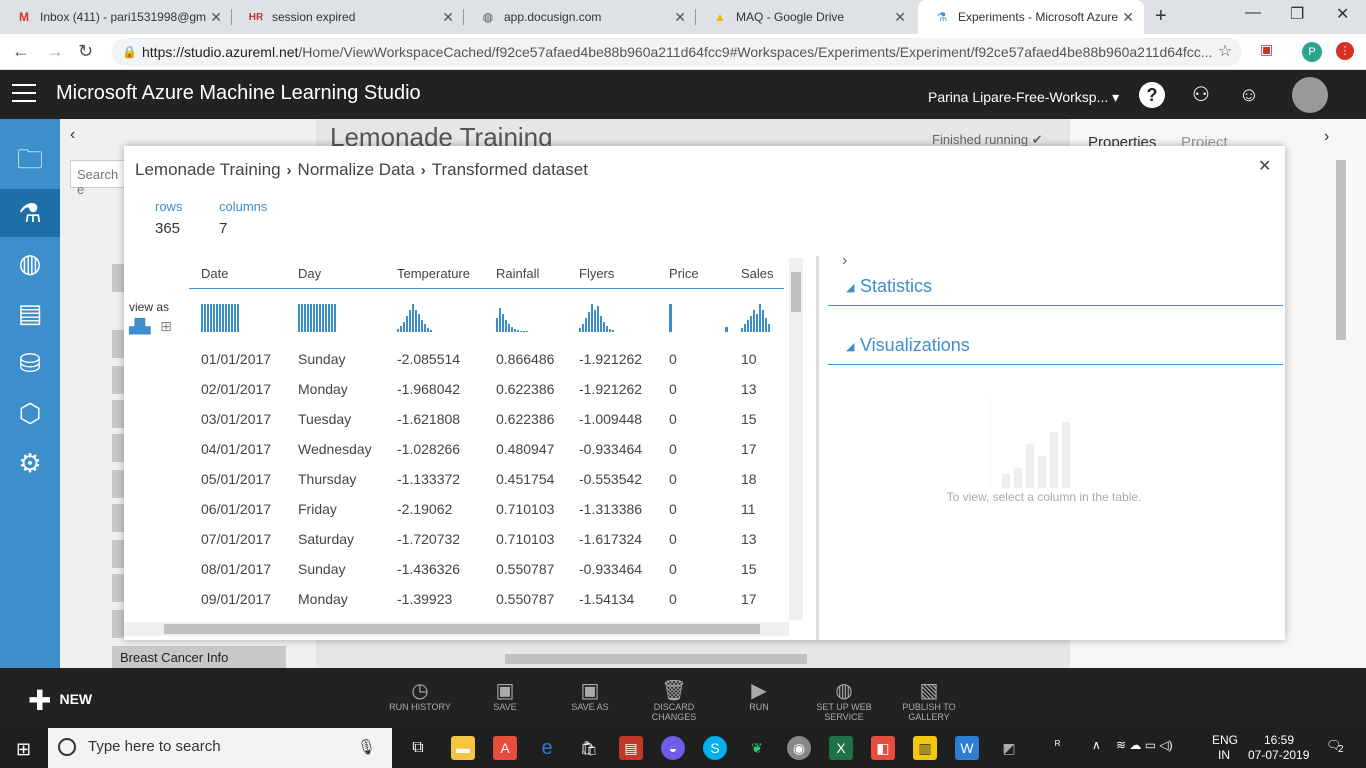 Image resolution: width=1366 pixels, height=768 pixels. What do you see at coordinates (547, 748) in the screenshot?
I see `edge-icon: e` at bounding box center [547, 748].